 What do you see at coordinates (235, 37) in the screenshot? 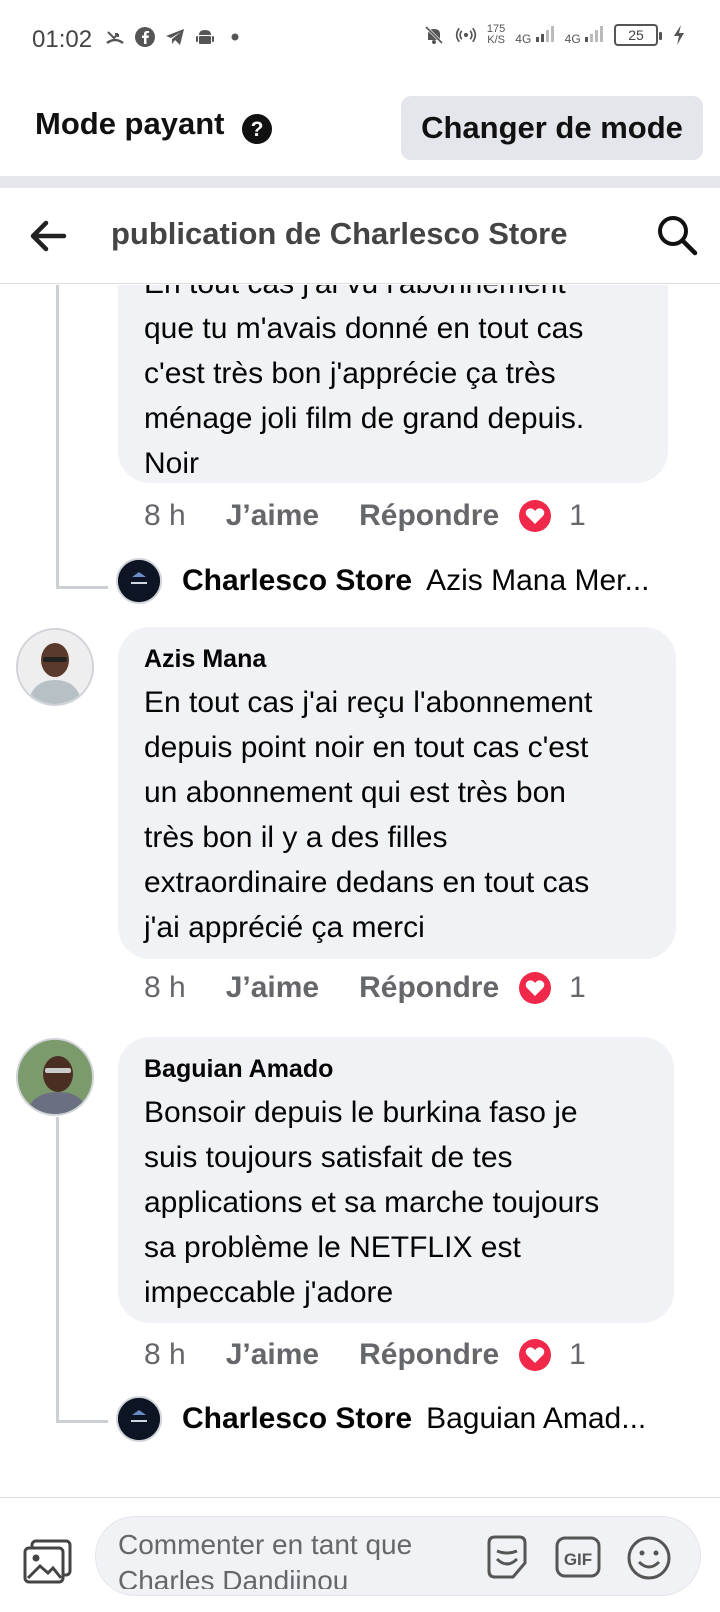
I see `dot-icon` at bounding box center [235, 37].